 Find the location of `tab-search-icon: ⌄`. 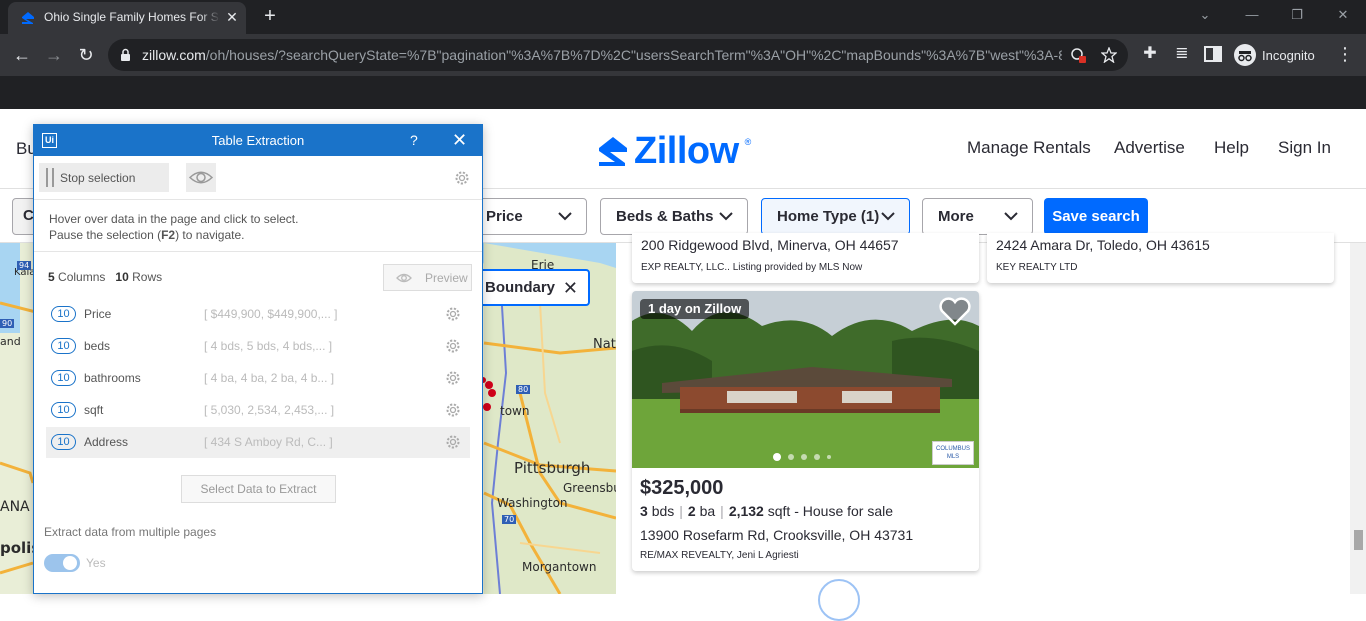

tab-search-icon: ⌄ is located at coordinates (1205, 15).